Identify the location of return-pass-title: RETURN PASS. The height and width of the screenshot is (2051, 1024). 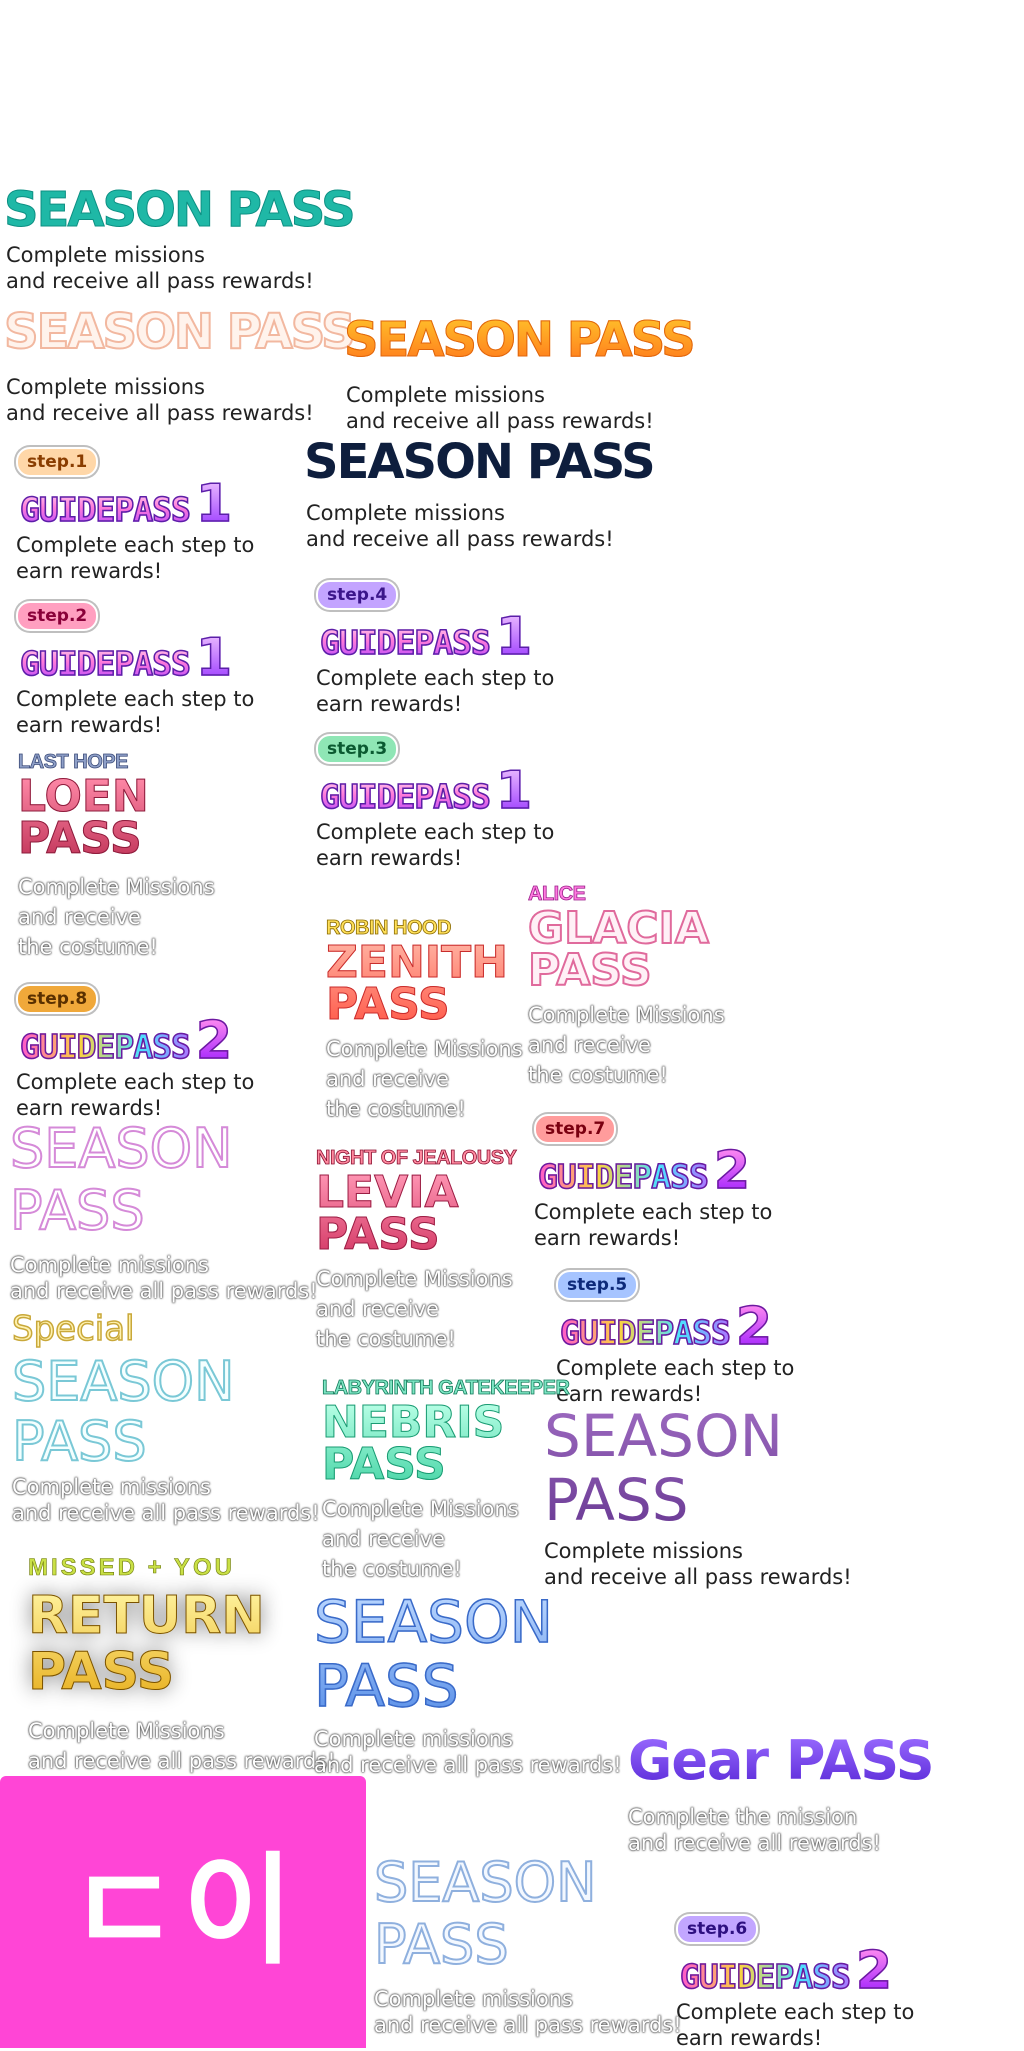
(182, 1644).